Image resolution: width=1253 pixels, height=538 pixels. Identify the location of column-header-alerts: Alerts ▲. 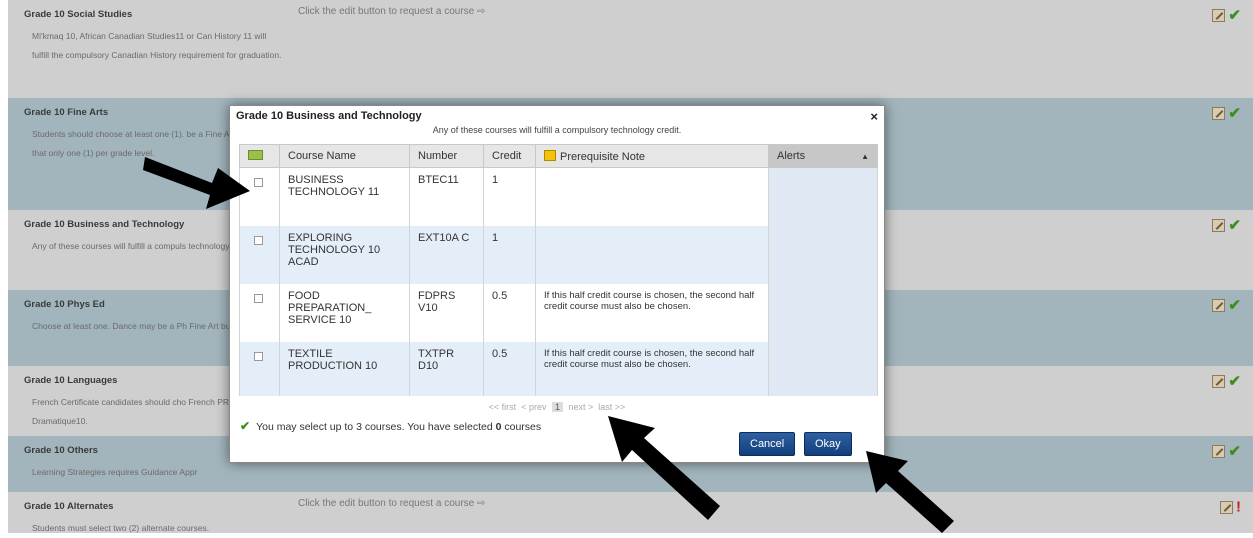
(823, 156).